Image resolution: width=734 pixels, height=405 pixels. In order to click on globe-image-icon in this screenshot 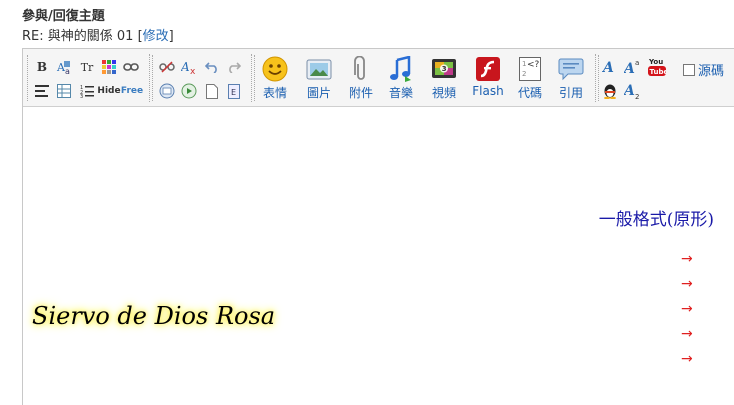, I will do `click(167, 91)`.